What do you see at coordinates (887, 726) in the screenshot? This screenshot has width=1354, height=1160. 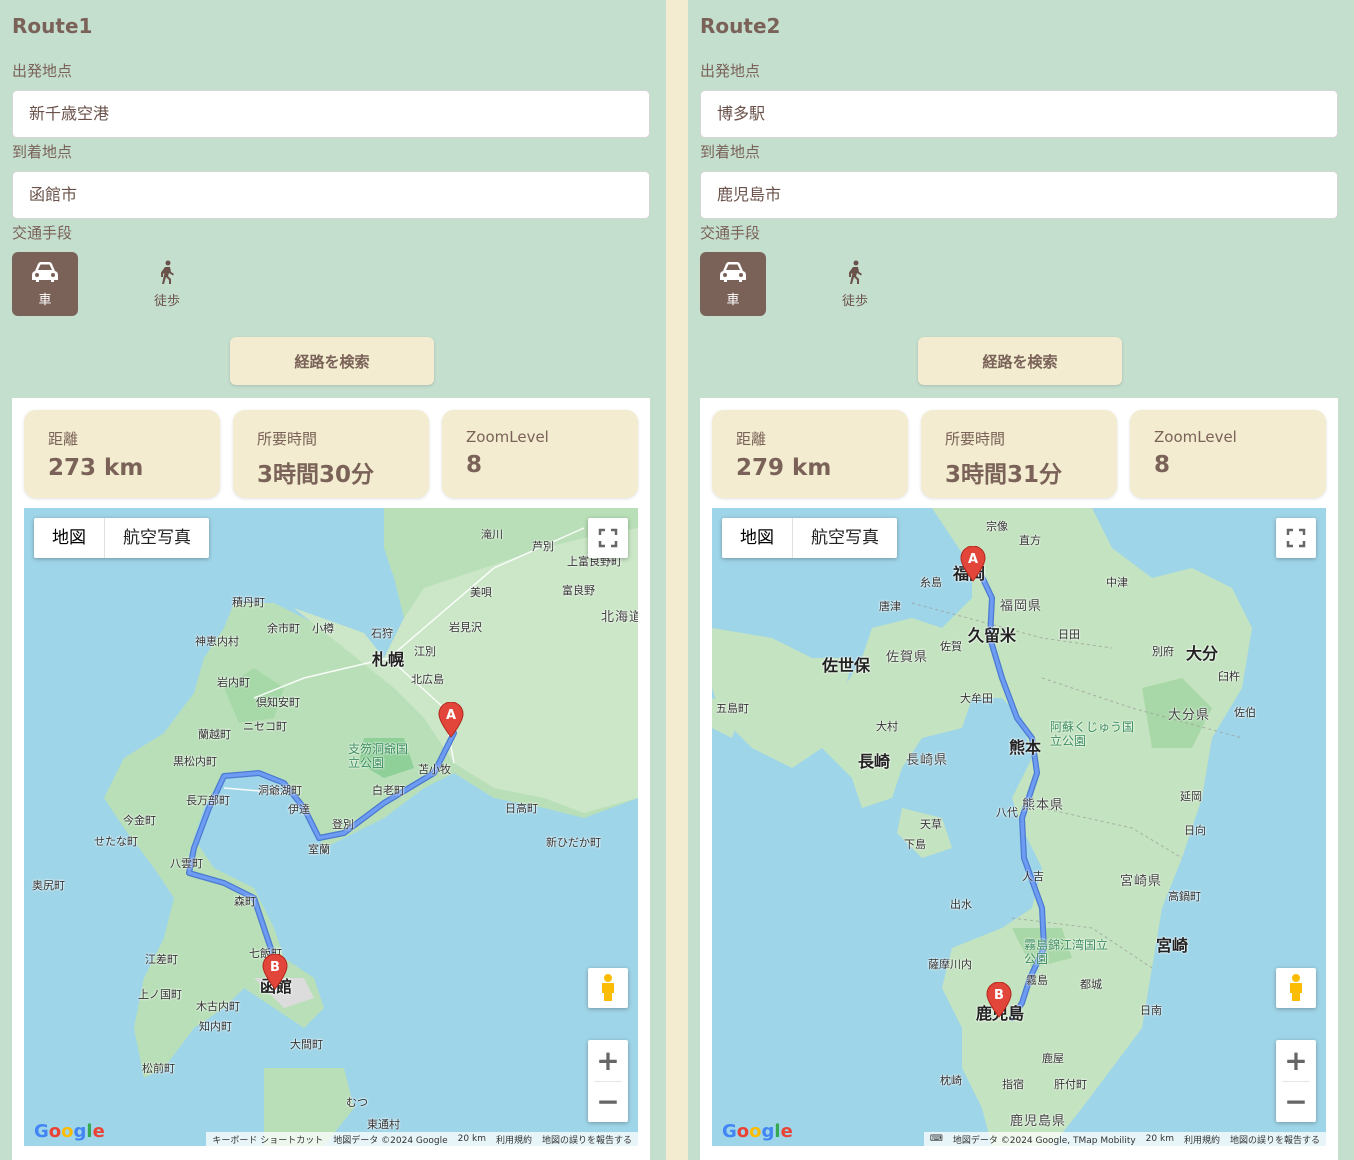 I see `map-place: 大村` at bounding box center [887, 726].